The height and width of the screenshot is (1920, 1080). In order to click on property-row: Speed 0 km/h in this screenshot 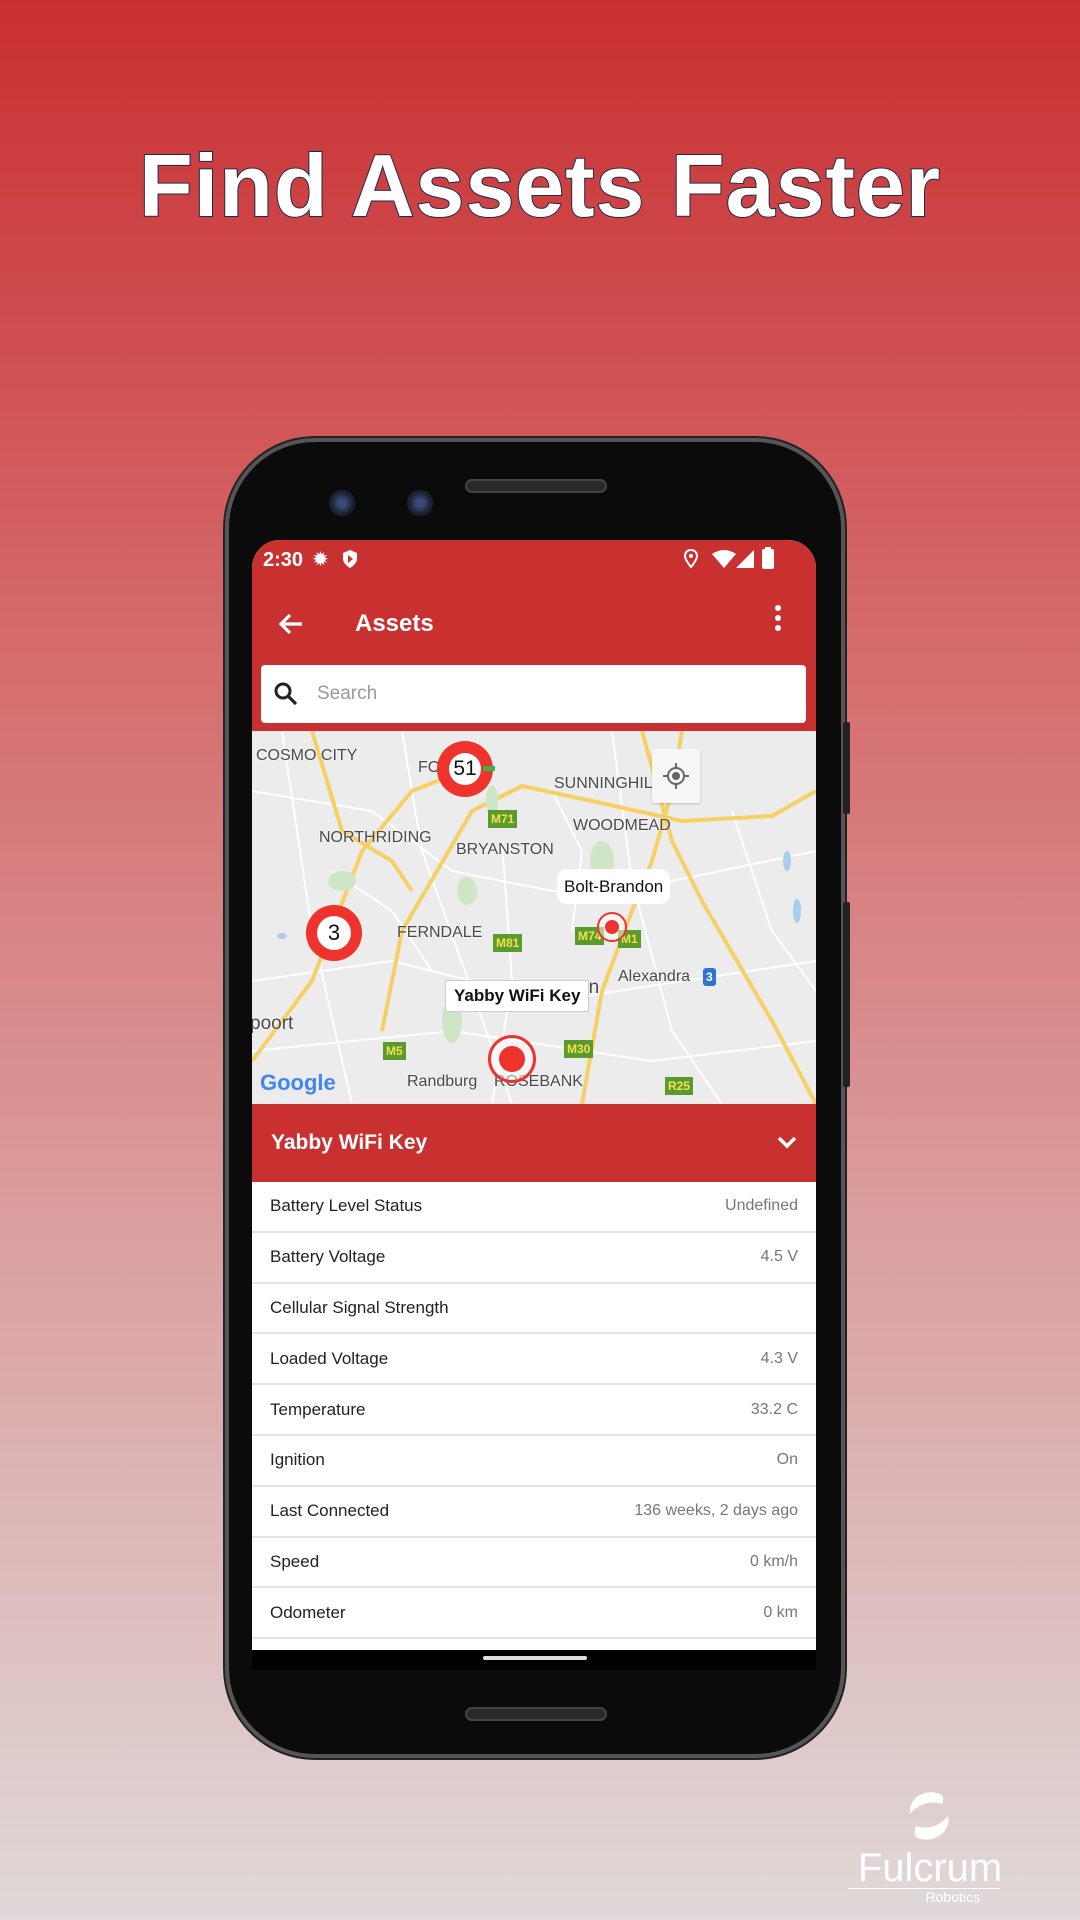, I will do `click(534, 1563)`.